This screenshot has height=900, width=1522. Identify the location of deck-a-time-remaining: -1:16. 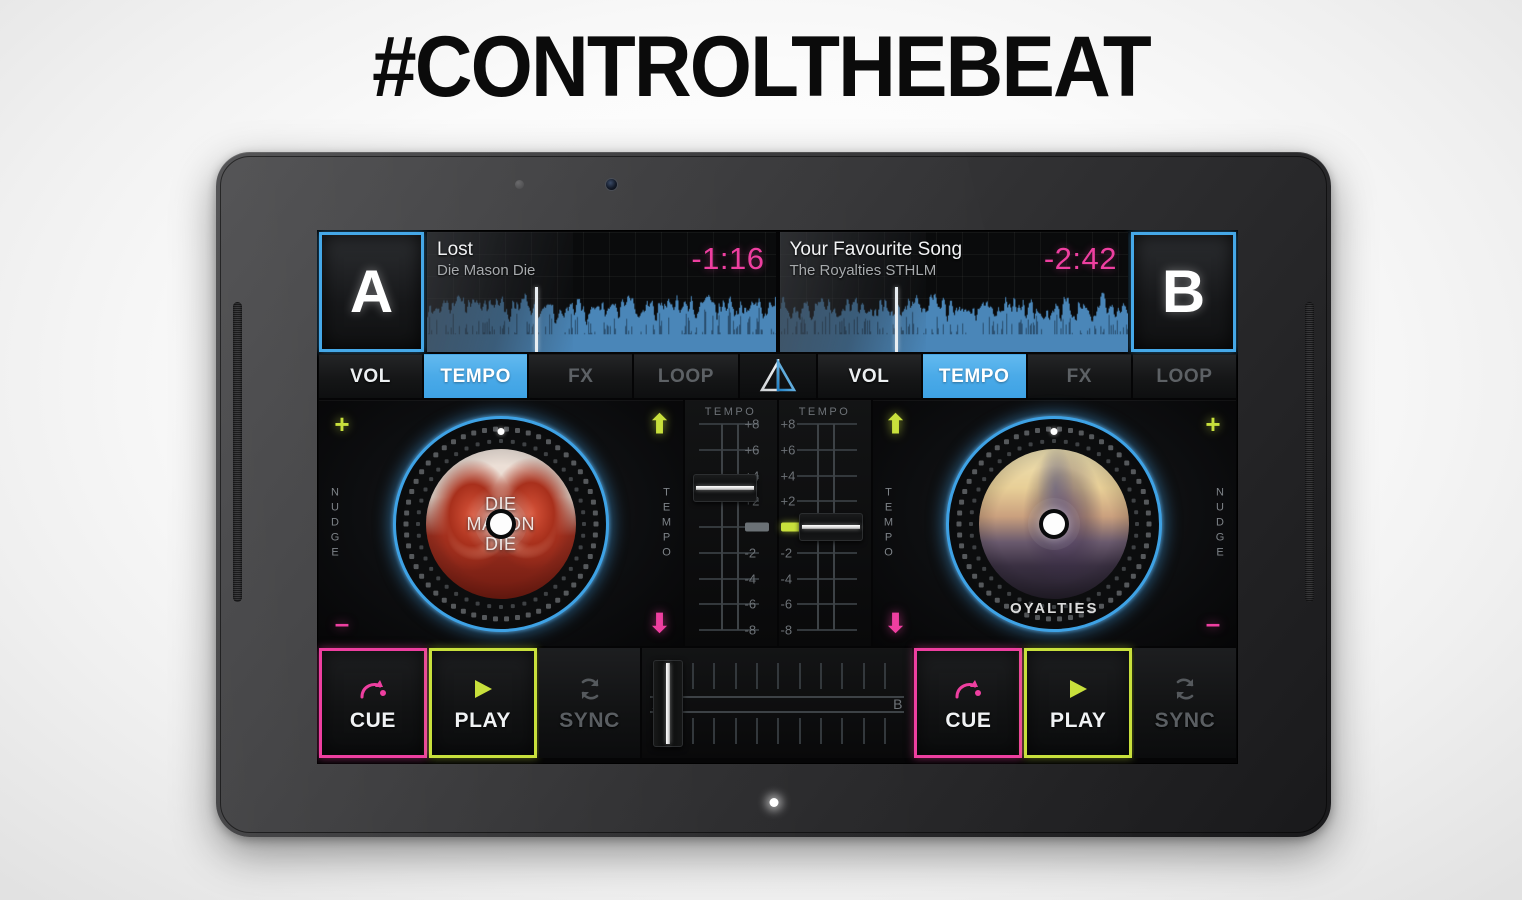
(728, 258).